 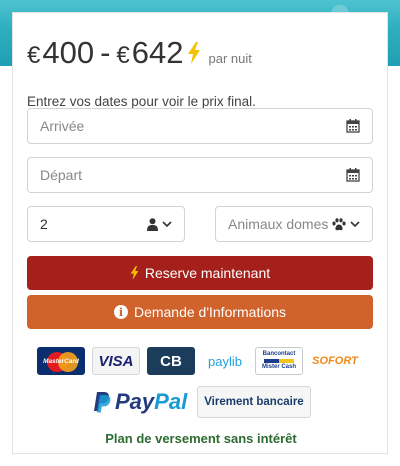 I want to click on bank-transfer-badge: Virement bancaire, so click(x=254, y=402).